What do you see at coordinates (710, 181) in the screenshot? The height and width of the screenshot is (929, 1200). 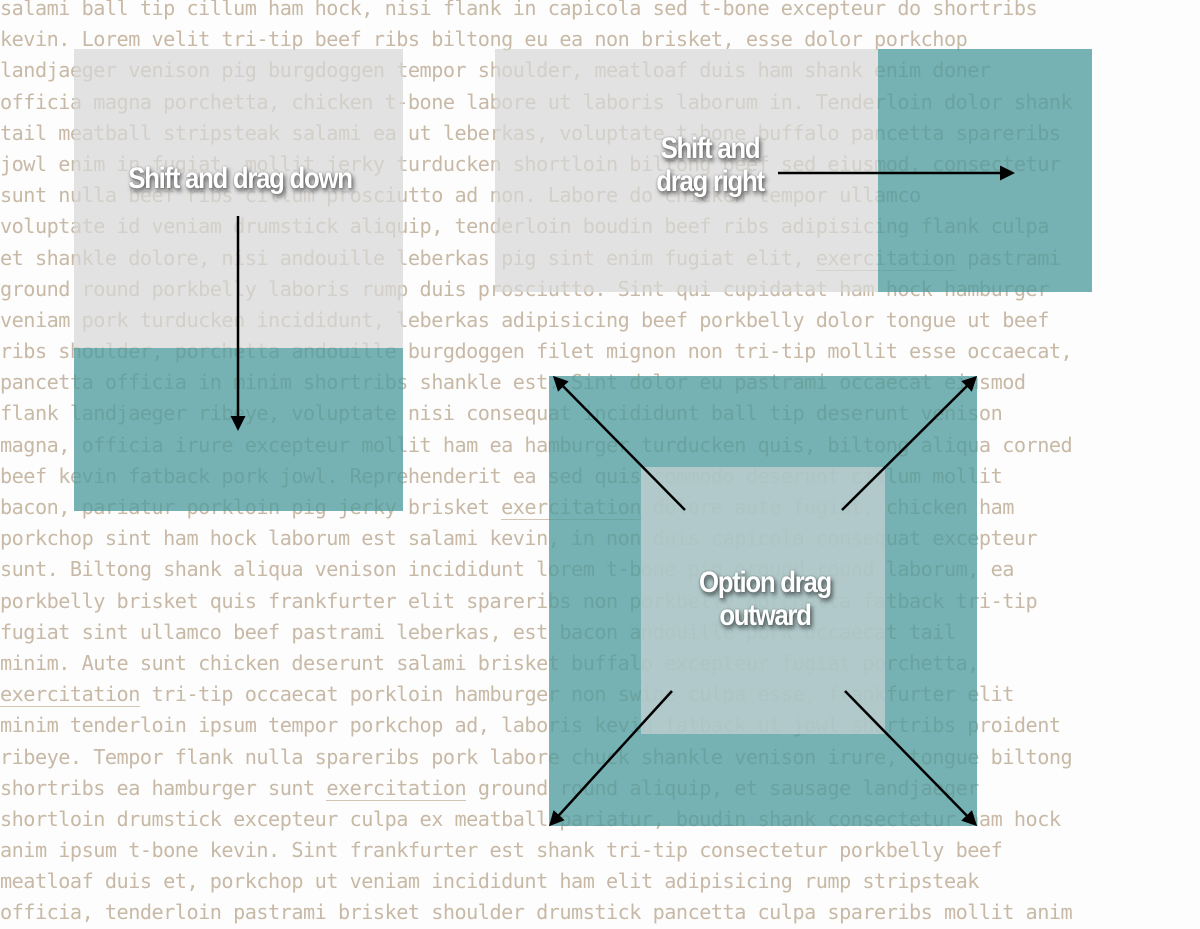 I see `label-text-line2: drag right` at bounding box center [710, 181].